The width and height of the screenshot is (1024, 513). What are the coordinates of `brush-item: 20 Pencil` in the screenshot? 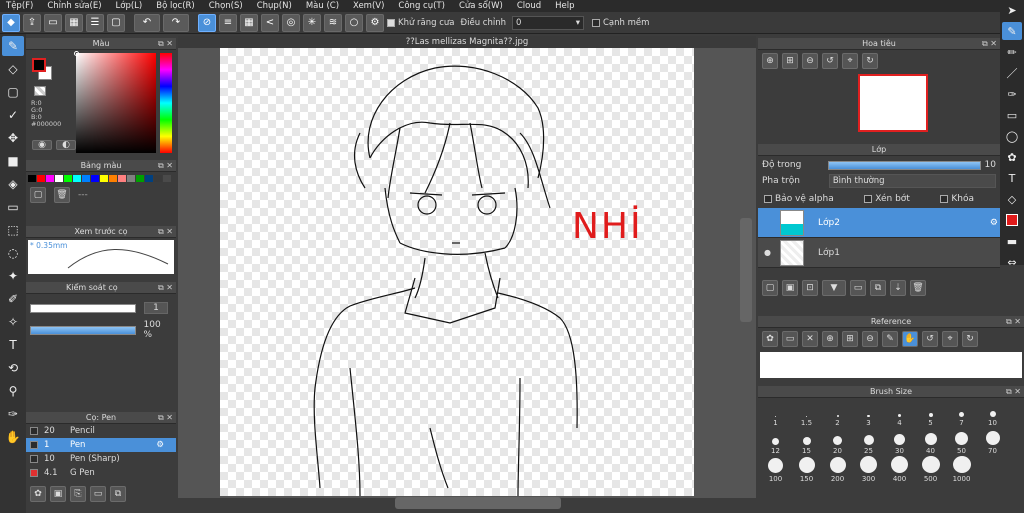 It's located at (101, 431).